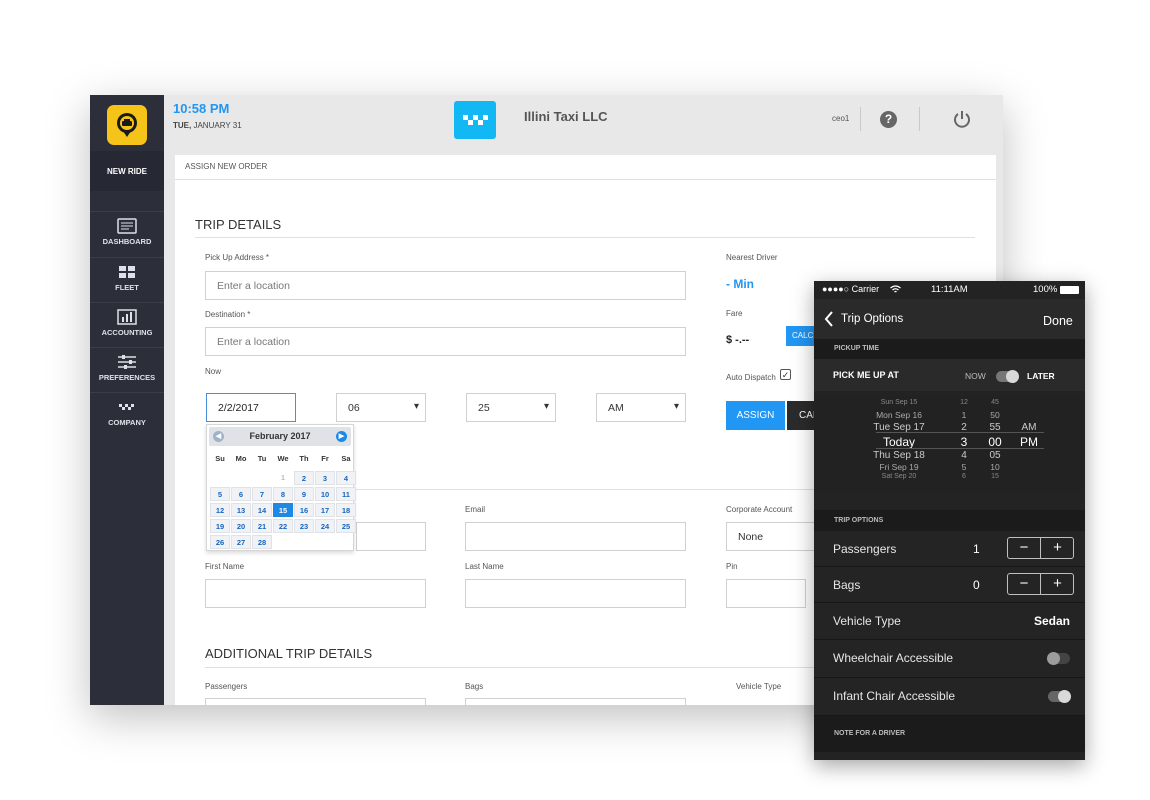 This screenshot has height=800, width=1150. I want to click on sidebar-item-company: COMPANY, so click(127, 414).